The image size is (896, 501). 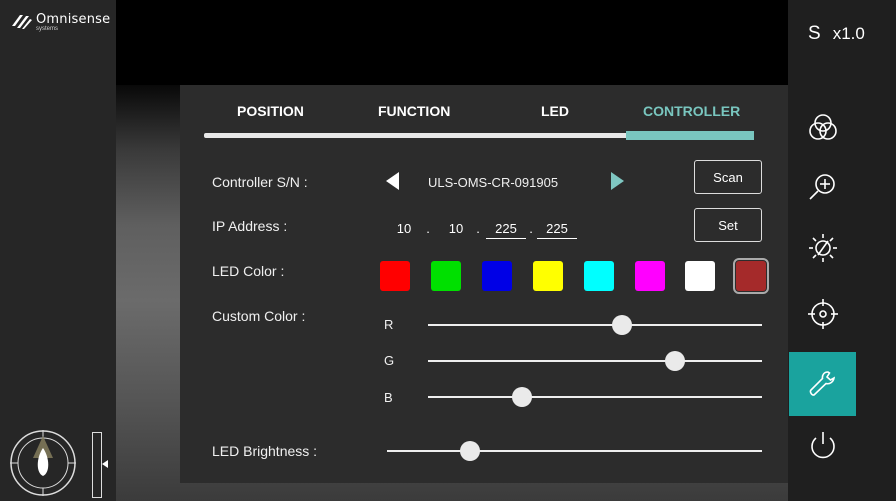 What do you see at coordinates (73, 19) in the screenshot?
I see `logo-name: Omnisense` at bounding box center [73, 19].